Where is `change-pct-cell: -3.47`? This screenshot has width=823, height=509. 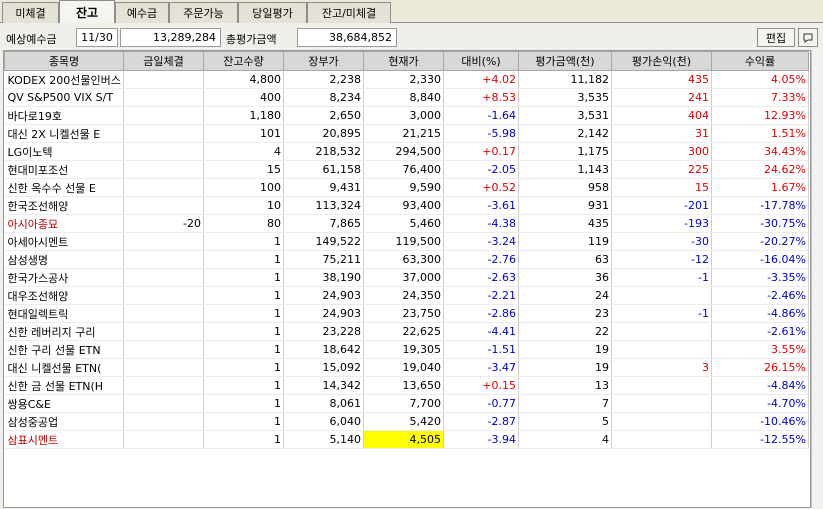
change-pct-cell: -3.47 is located at coordinates (481, 367).